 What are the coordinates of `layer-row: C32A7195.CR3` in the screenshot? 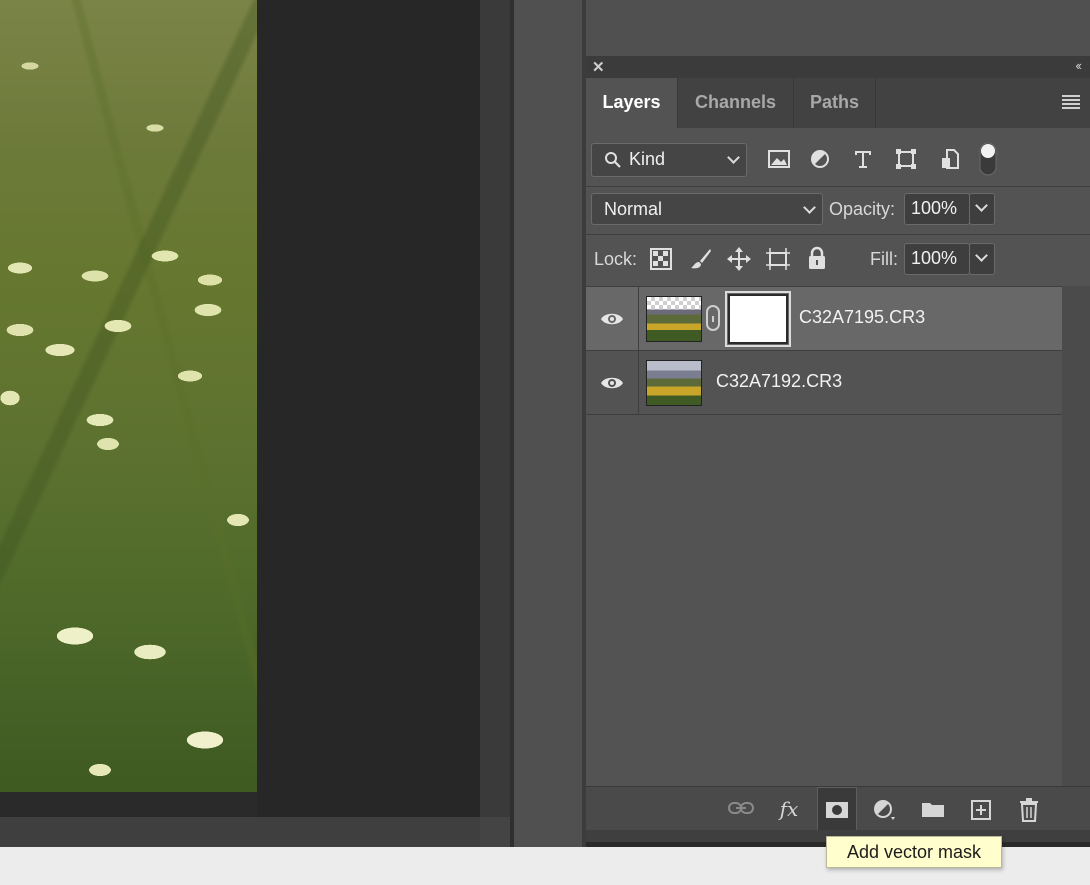 It's located at (824, 319).